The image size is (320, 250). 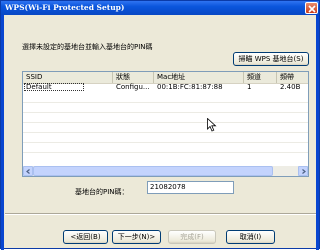 I want to click on finish-button: 完成(F), so click(x=192, y=237).